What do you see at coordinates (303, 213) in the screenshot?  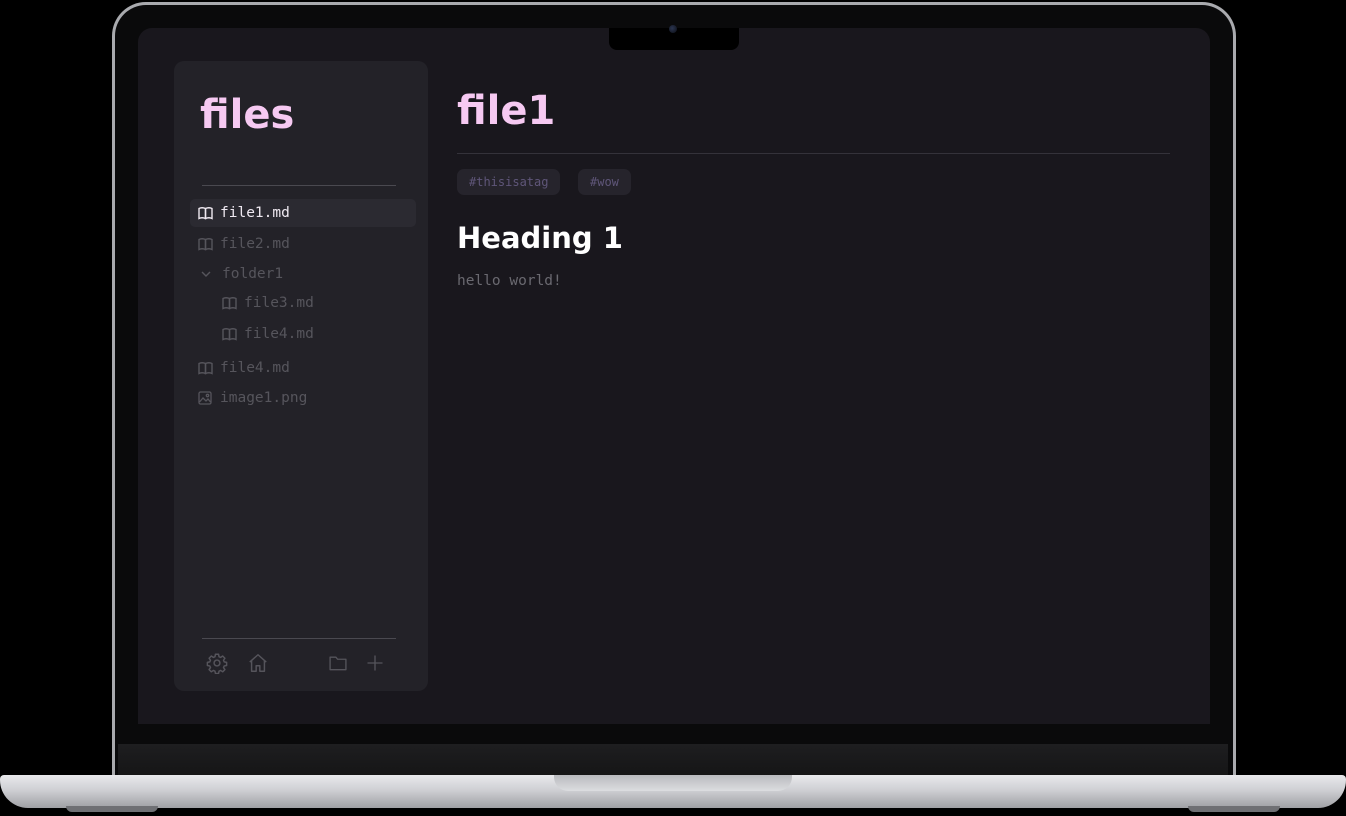 I see `tree-item-file1: file1.md` at bounding box center [303, 213].